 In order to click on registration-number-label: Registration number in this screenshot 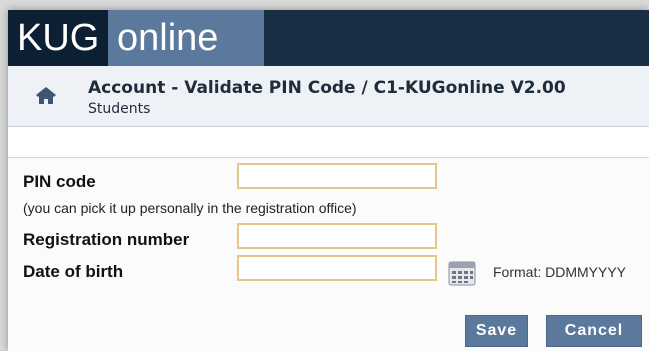, I will do `click(106, 239)`.